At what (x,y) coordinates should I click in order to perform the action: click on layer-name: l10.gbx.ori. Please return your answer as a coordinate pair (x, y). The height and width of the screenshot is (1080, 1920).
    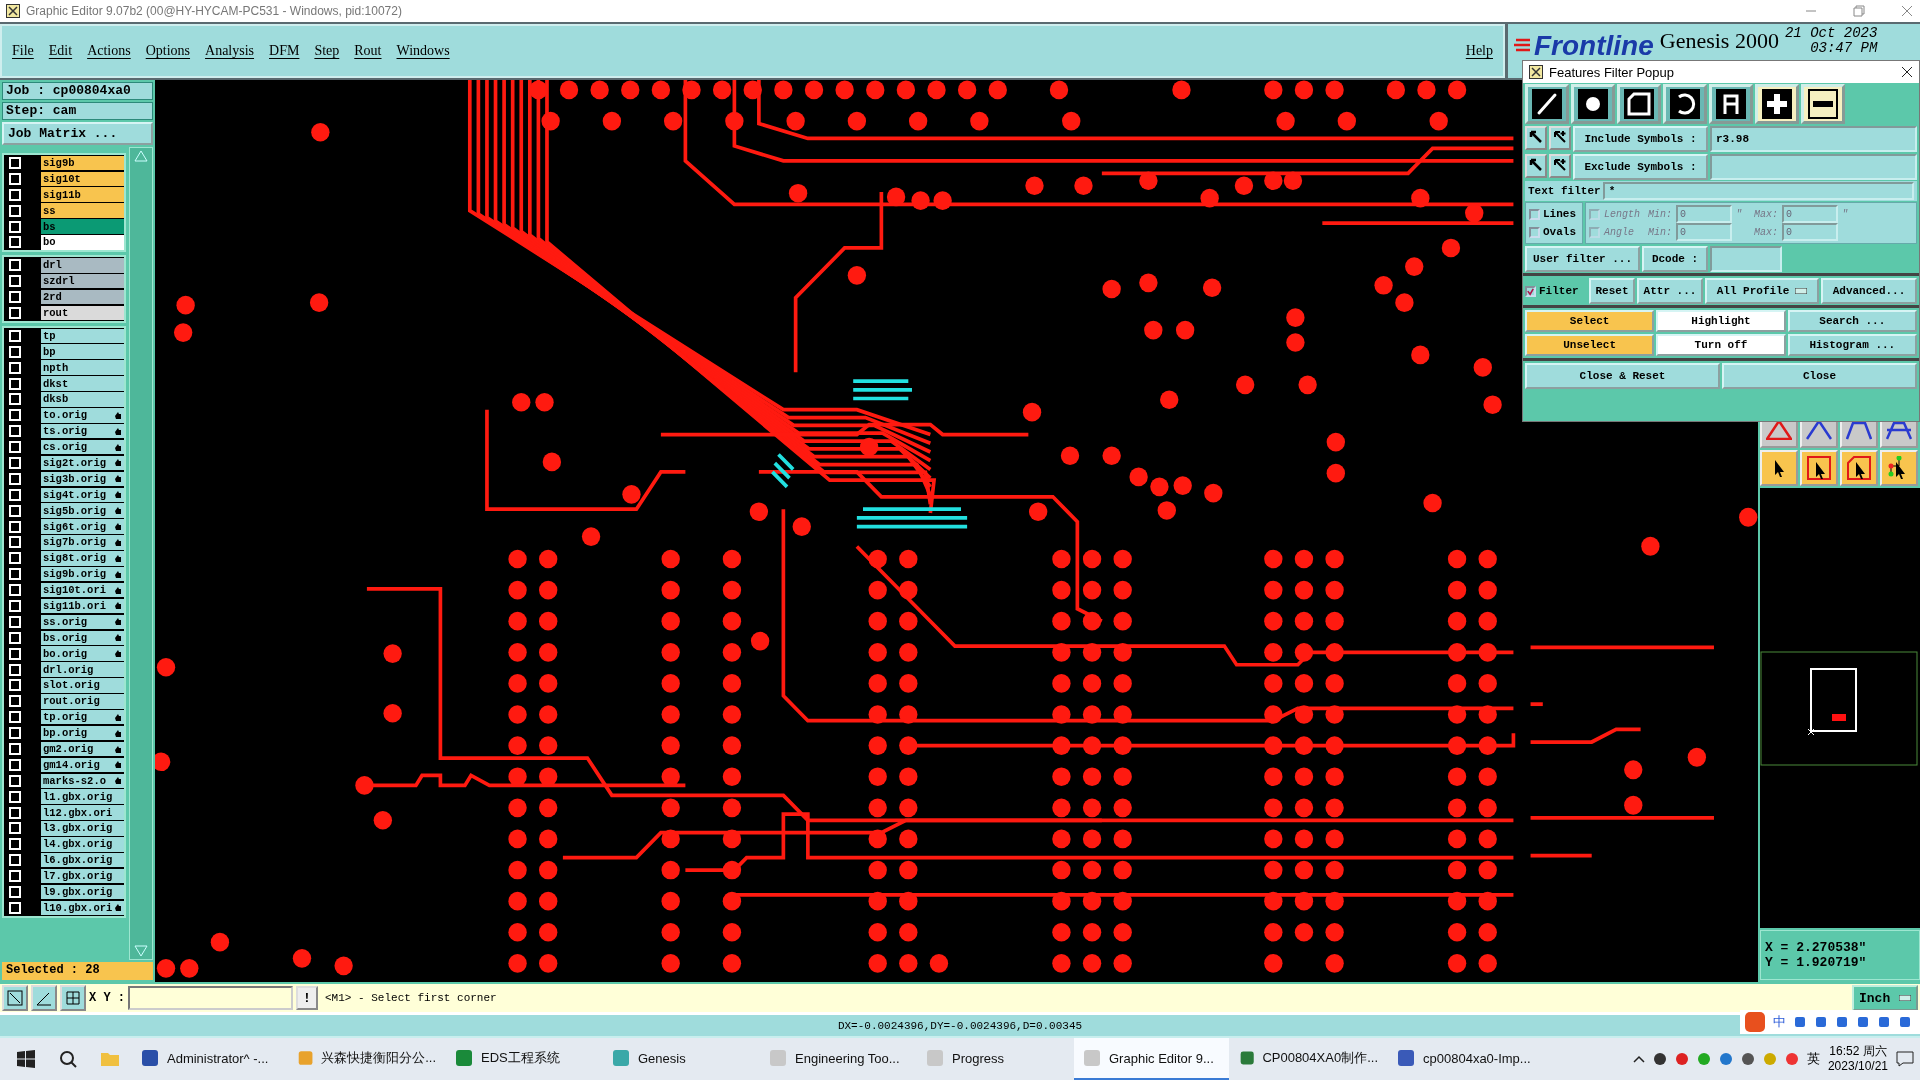
    Looking at the image, I should click on (82, 908).